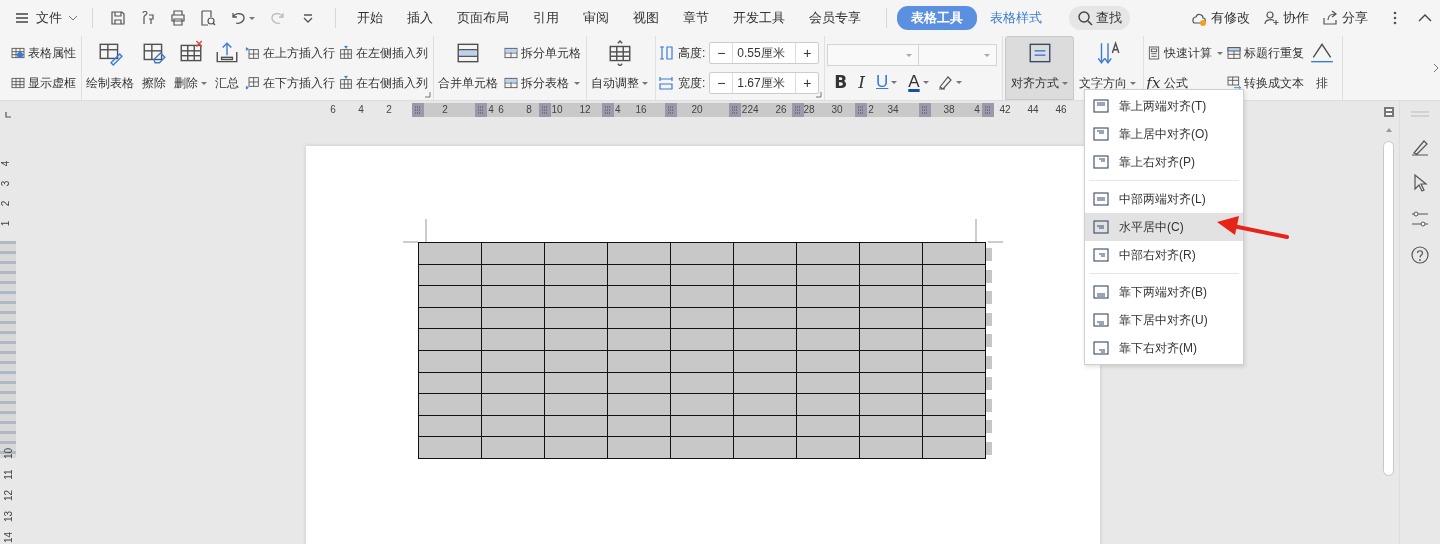 The height and width of the screenshot is (544, 1440). Describe the element at coordinates (542, 83) in the screenshot. I see `ribbon-button: 拆分表格` at that location.